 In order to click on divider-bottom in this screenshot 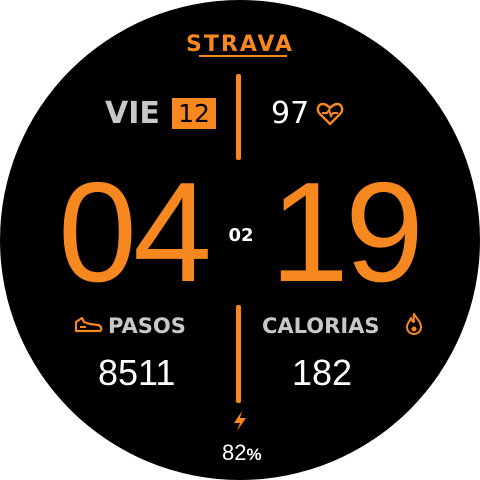, I will do `click(238, 354)`.